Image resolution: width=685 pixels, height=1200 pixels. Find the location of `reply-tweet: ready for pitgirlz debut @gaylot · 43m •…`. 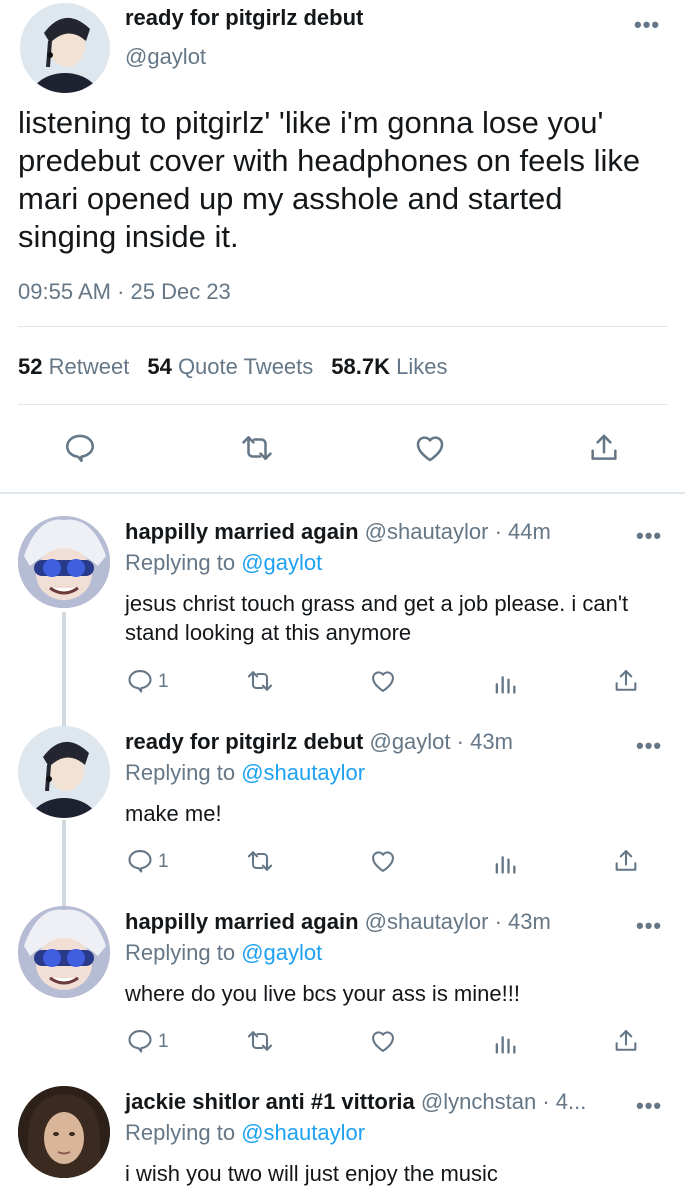

reply-tweet: ready for pitgirlz debut @gaylot · 43m •… is located at coordinates (342, 811).